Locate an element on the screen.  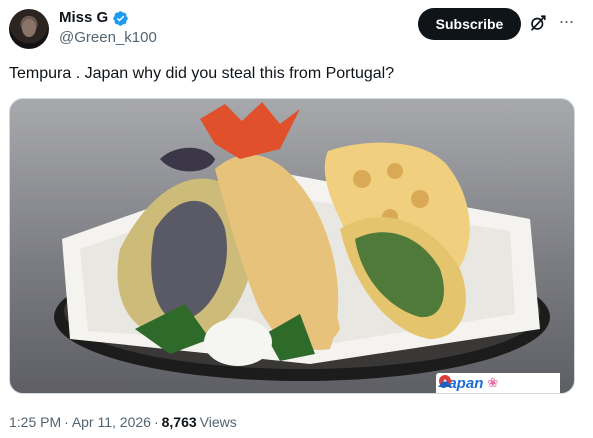
tweet-meta: 1:25 PM · Apr 11, 2026 · 8,763 Views is located at coordinates (123, 422).